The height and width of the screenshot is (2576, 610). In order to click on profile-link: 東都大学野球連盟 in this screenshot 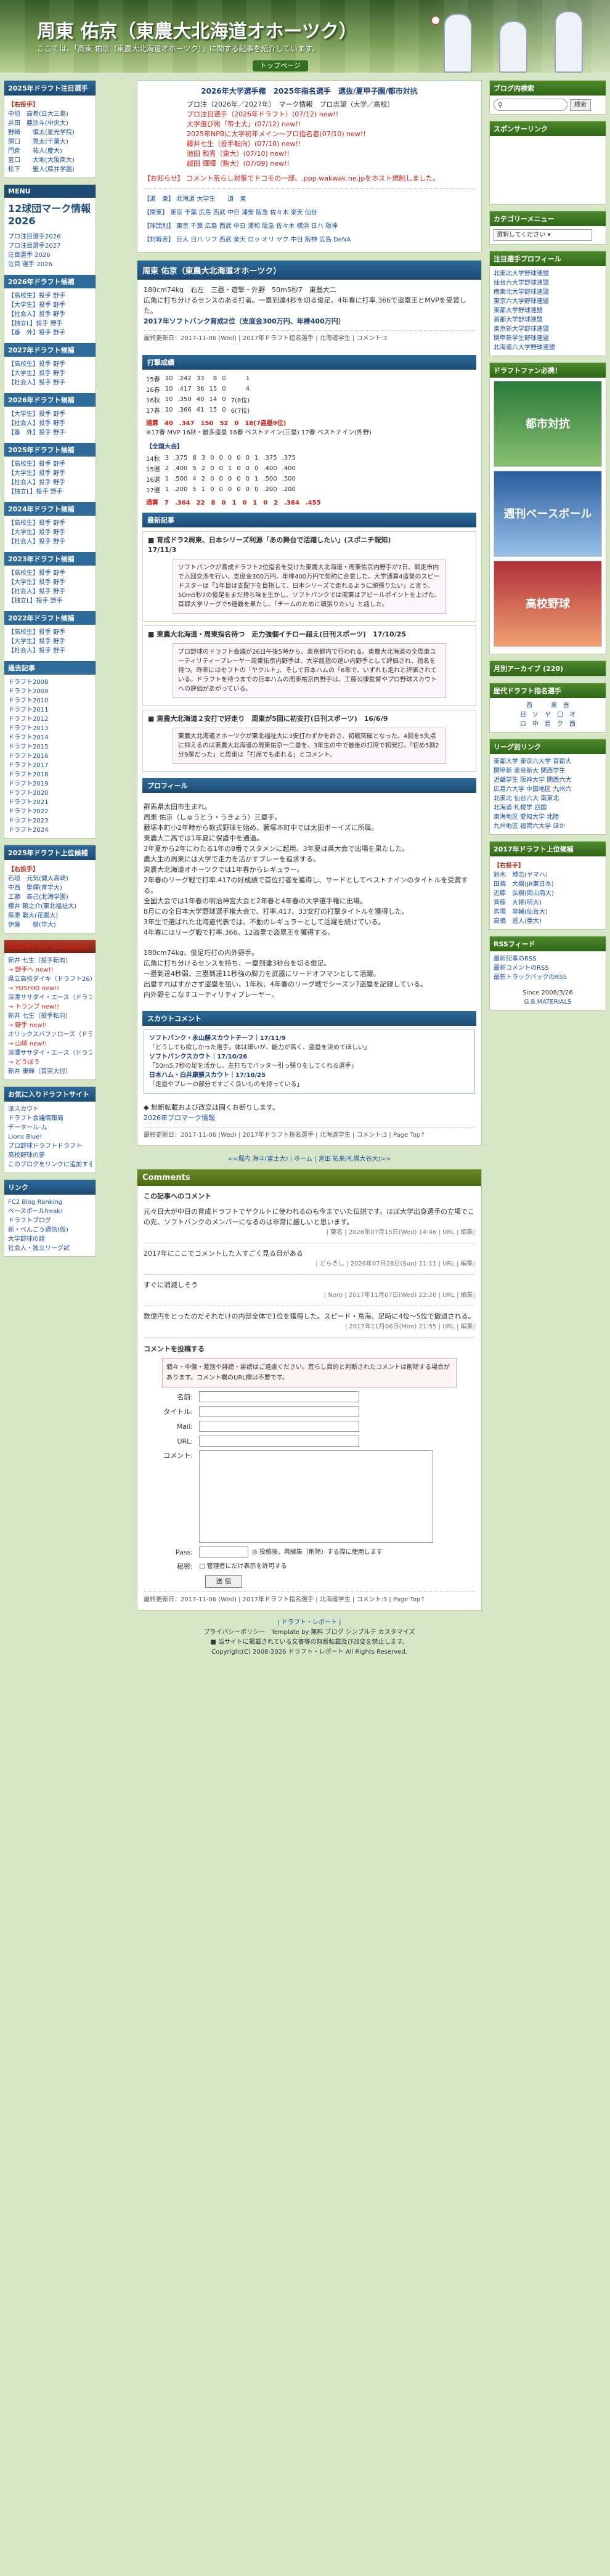, I will do `click(548, 310)`.